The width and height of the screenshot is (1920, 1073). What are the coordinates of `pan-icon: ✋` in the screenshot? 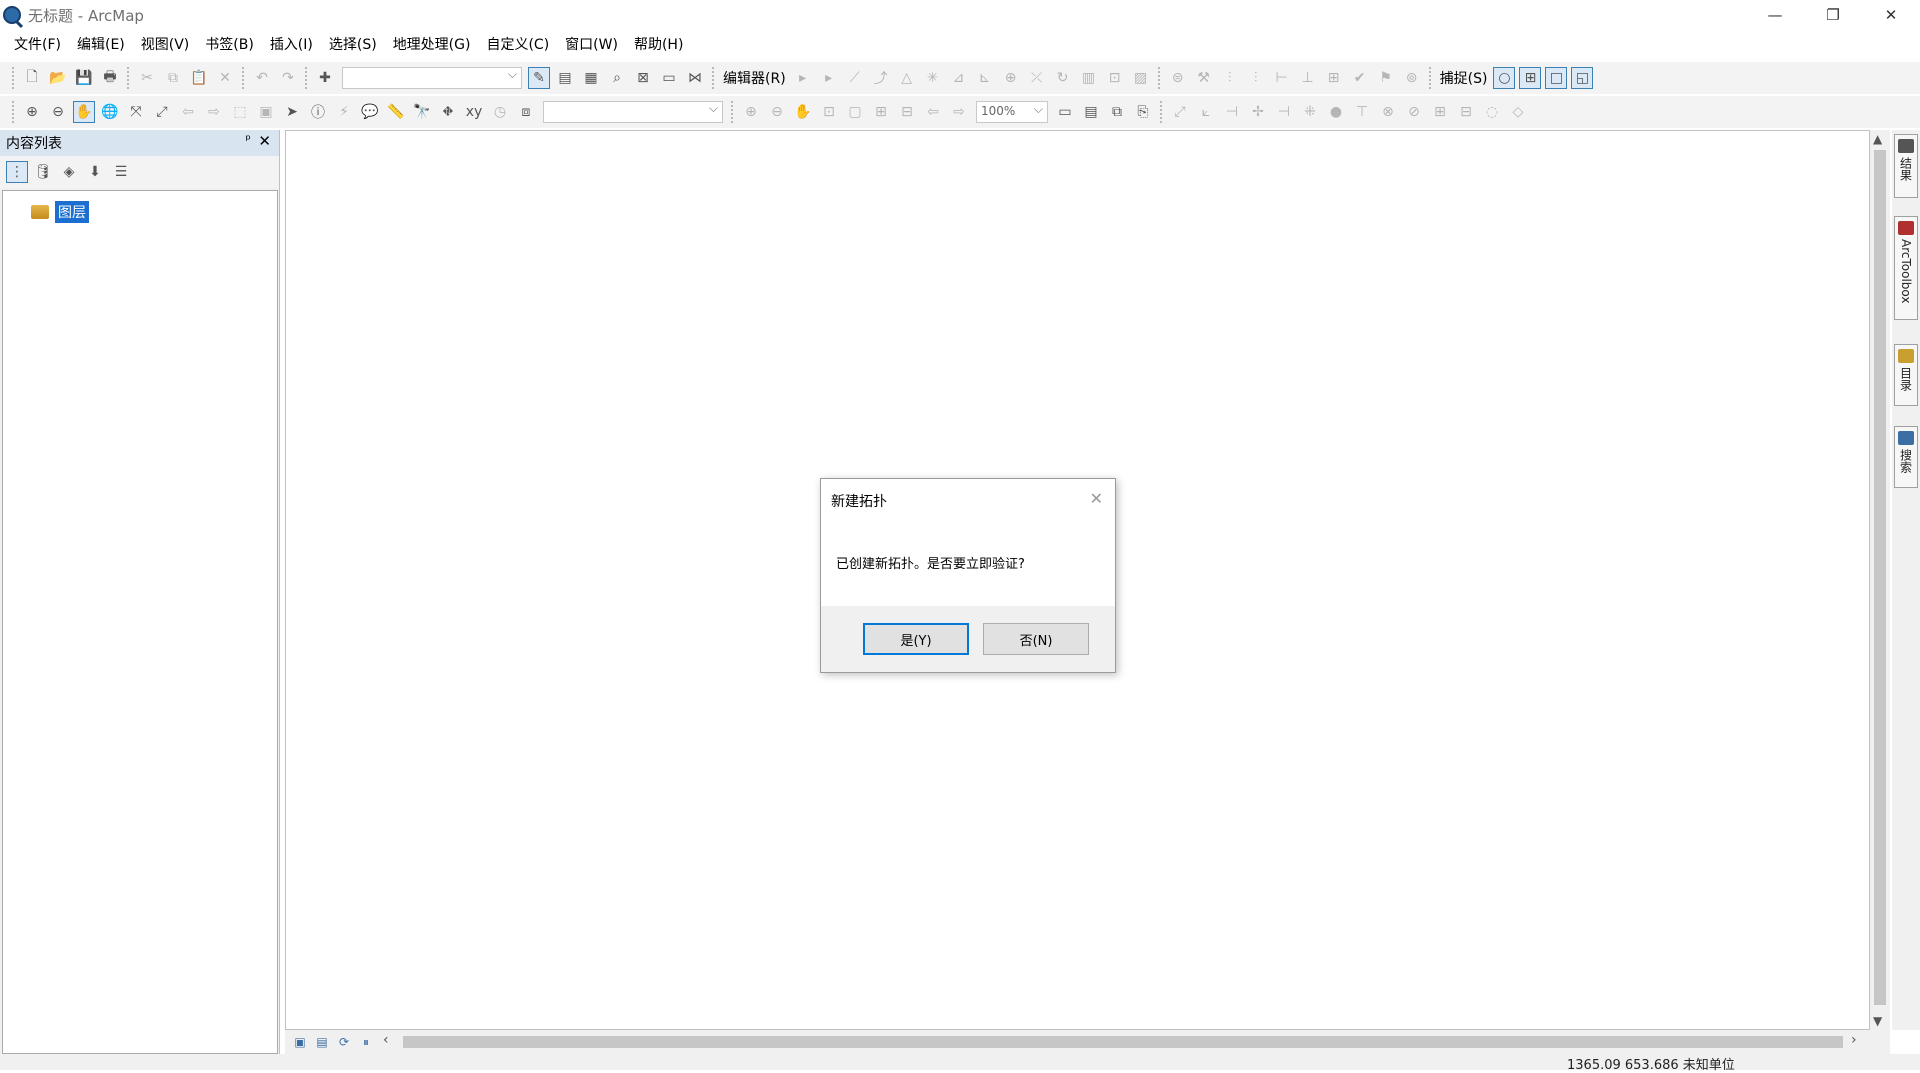 It's located at (84, 112).